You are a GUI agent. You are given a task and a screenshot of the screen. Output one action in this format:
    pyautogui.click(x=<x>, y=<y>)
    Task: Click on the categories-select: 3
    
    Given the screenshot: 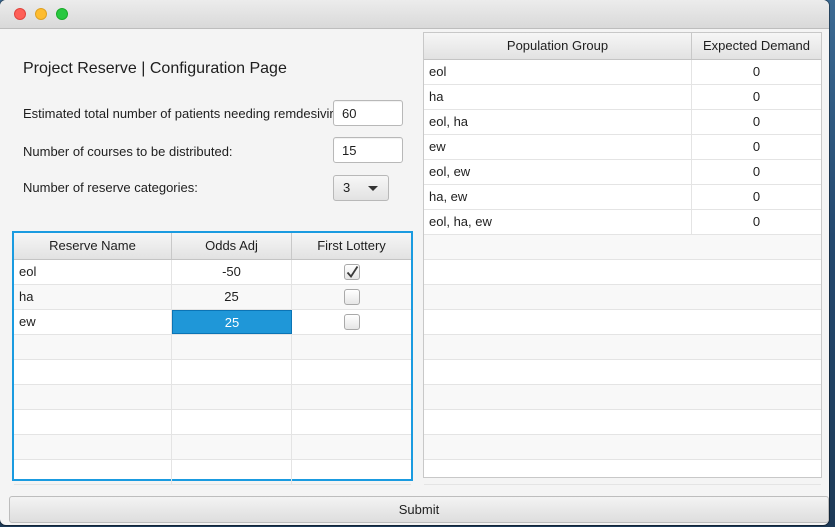 What is the action you would take?
    pyautogui.click(x=361, y=188)
    